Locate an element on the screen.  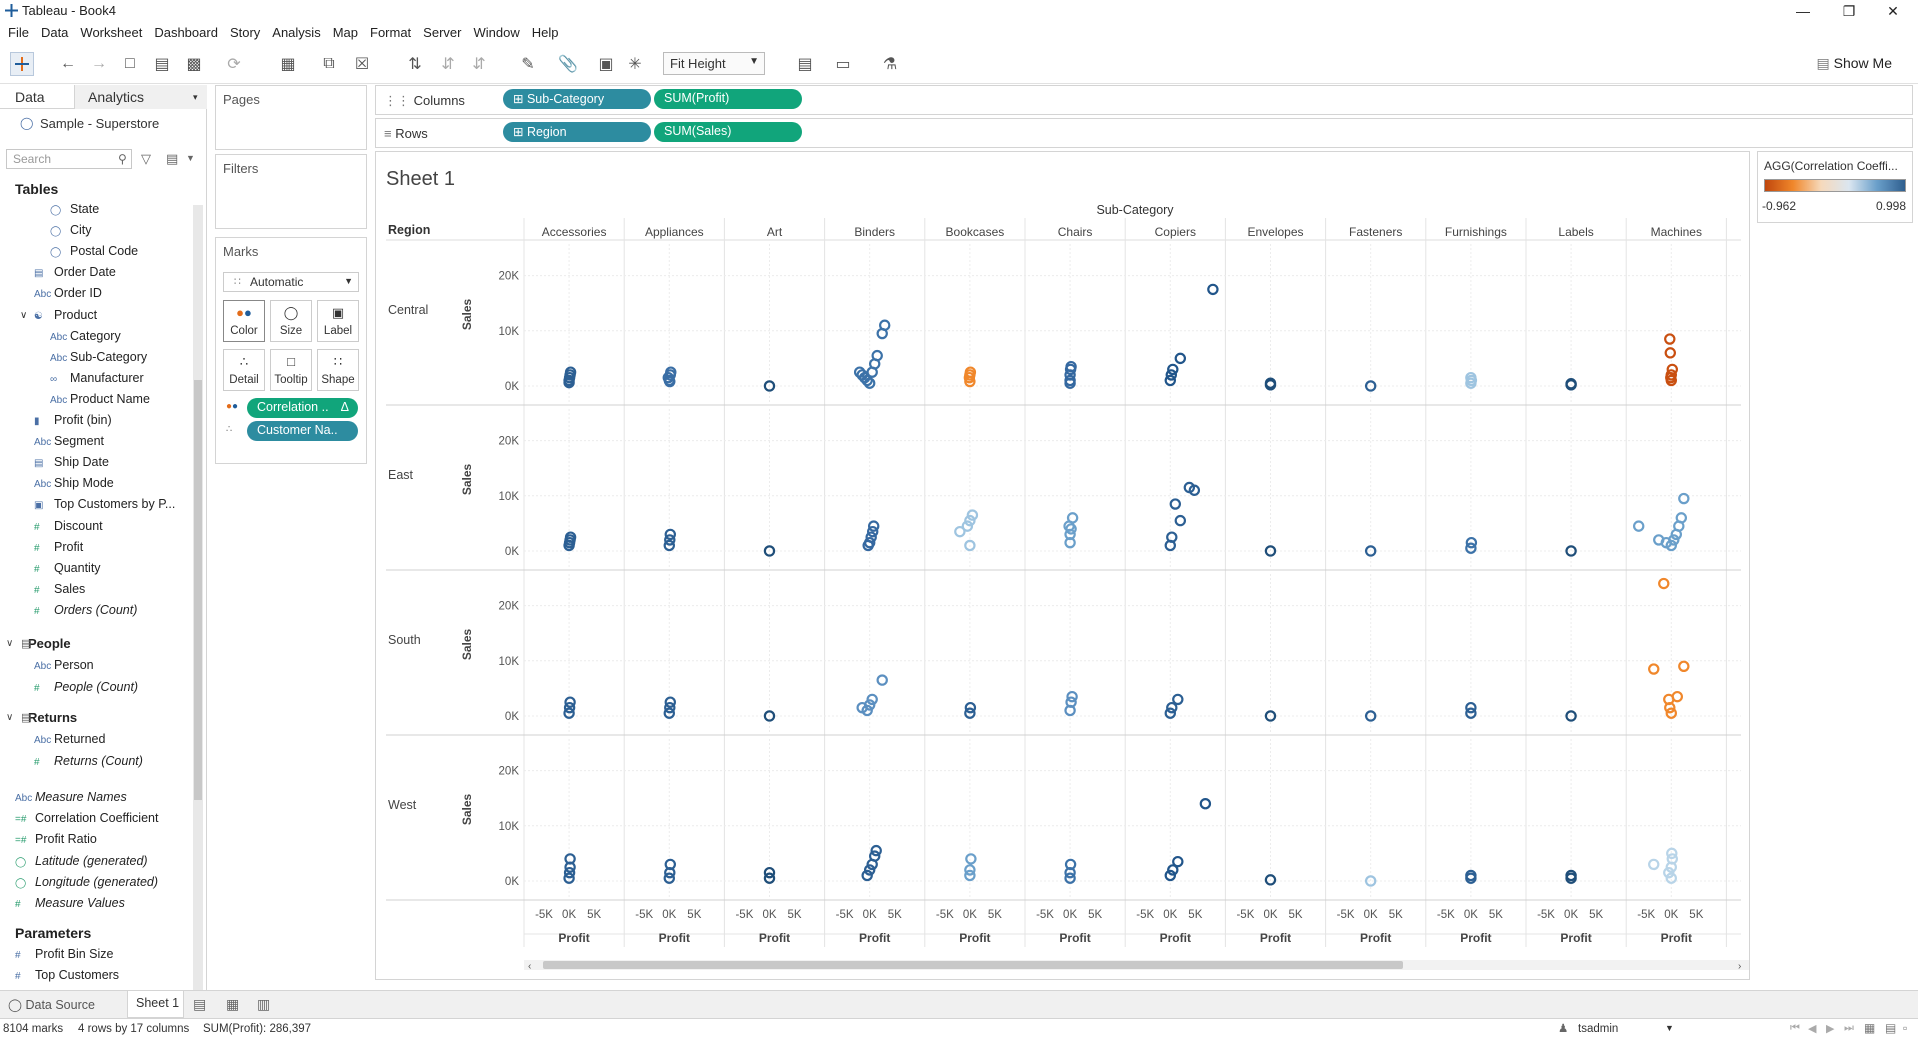
clear-sheet-icon: ☒ is located at coordinates (362, 64).